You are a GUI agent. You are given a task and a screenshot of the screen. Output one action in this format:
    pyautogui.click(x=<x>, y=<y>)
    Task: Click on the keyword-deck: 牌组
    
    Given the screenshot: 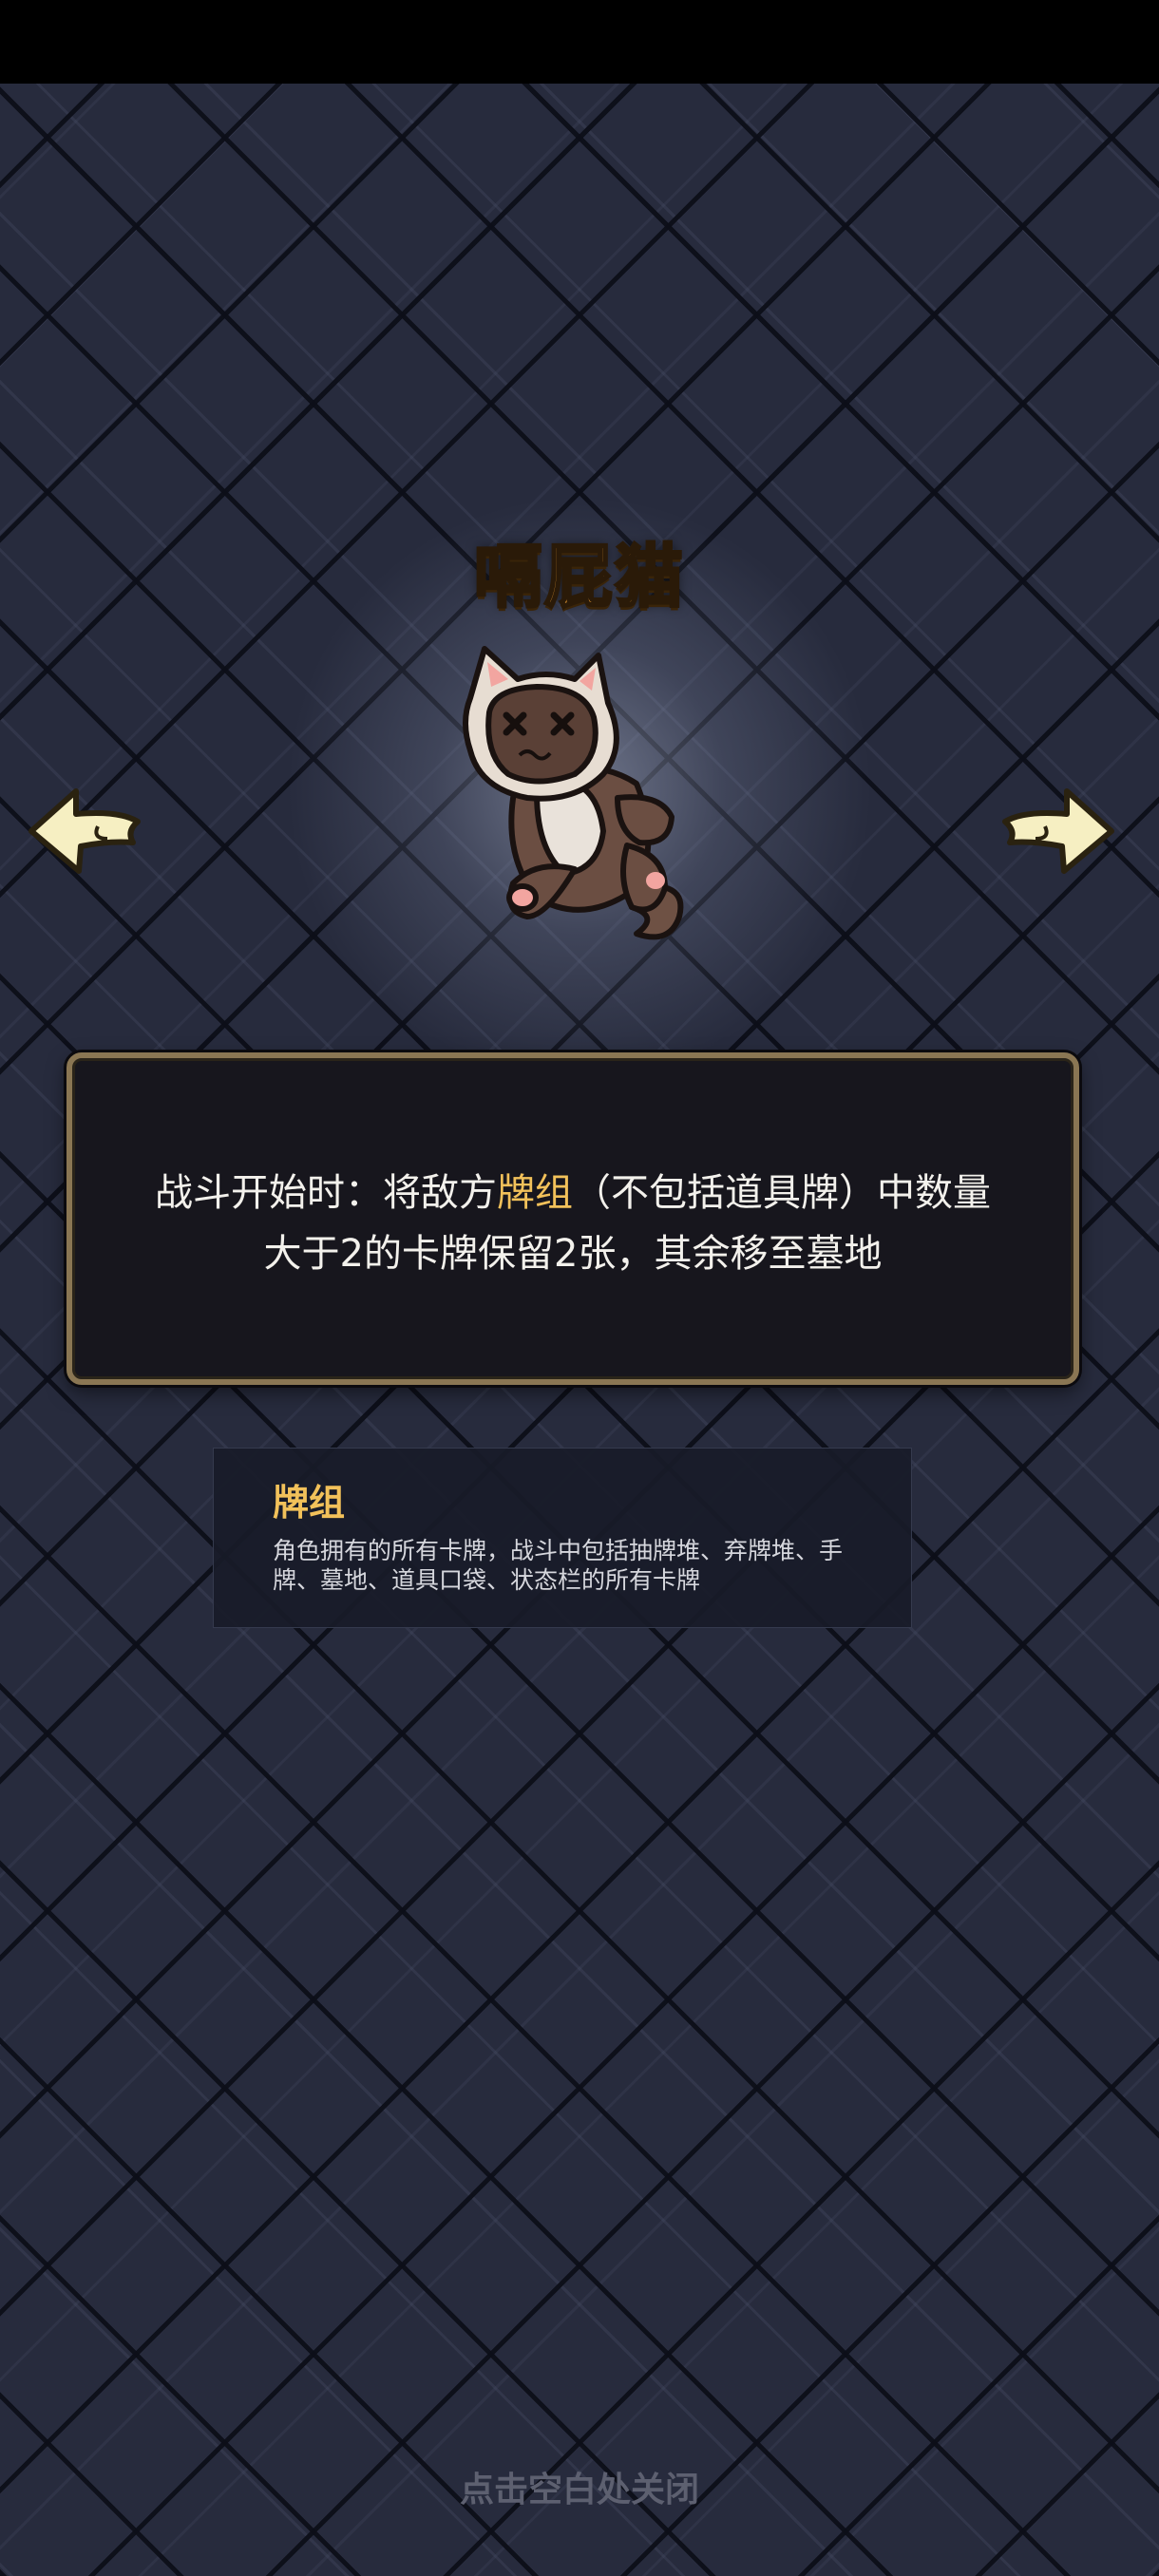 What is the action you would take?
    pyautogui.click(x=535, y=1193)
    